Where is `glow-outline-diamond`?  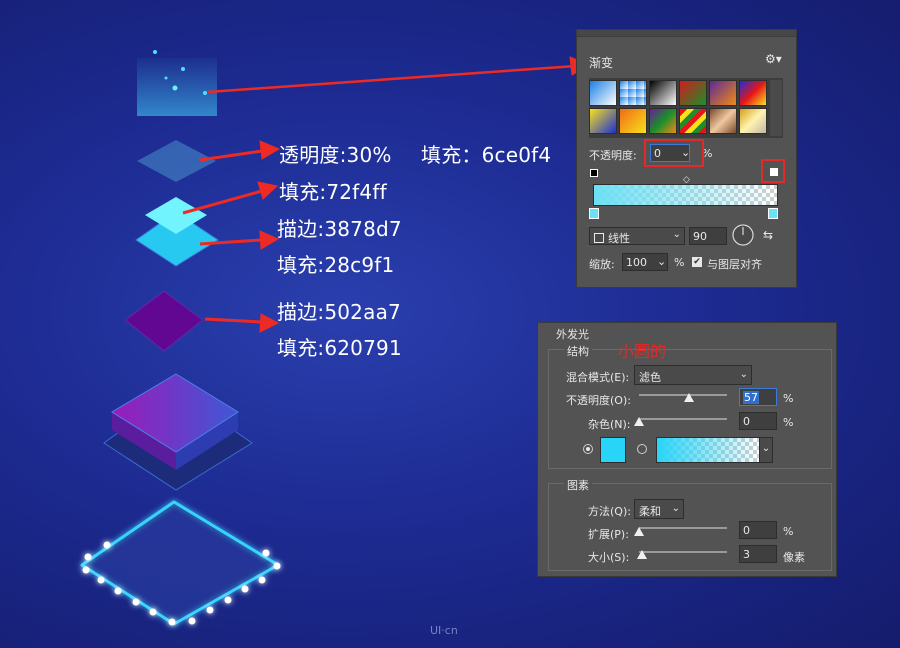 glow-outline-diamond is located at coordinates (180, 563).